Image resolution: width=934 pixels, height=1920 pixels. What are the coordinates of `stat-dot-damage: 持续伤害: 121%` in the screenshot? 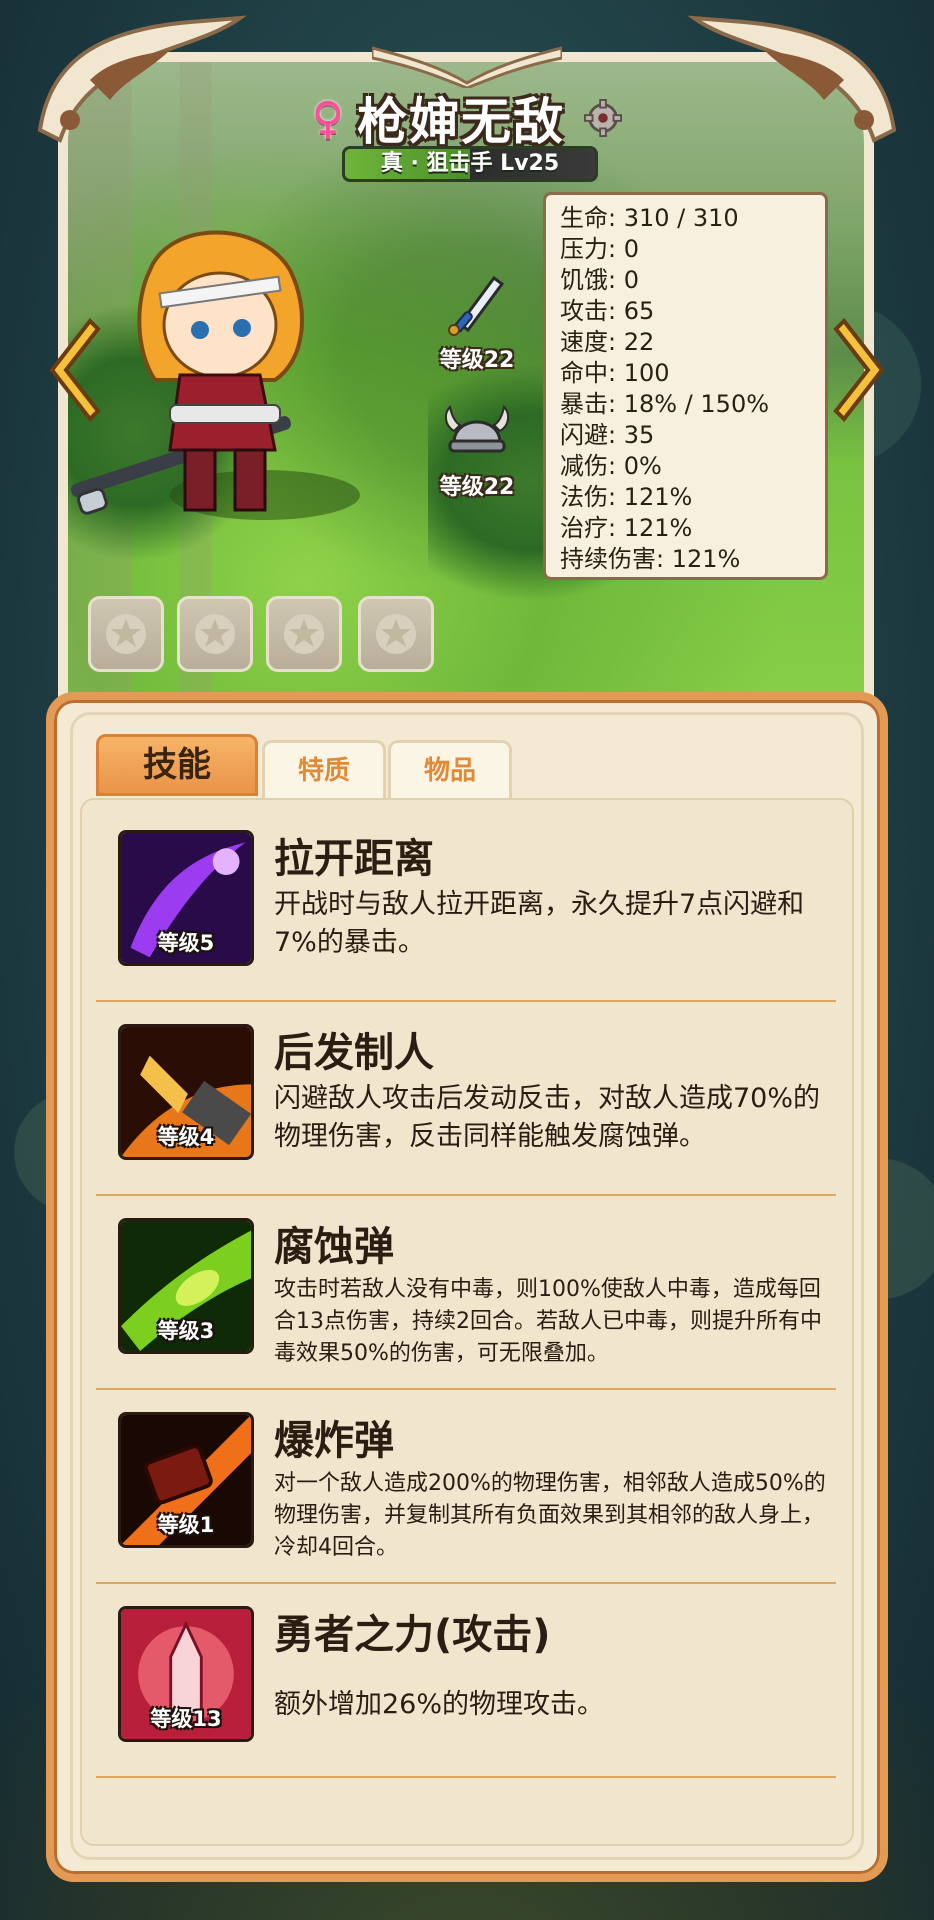 It's located at (650, 559).